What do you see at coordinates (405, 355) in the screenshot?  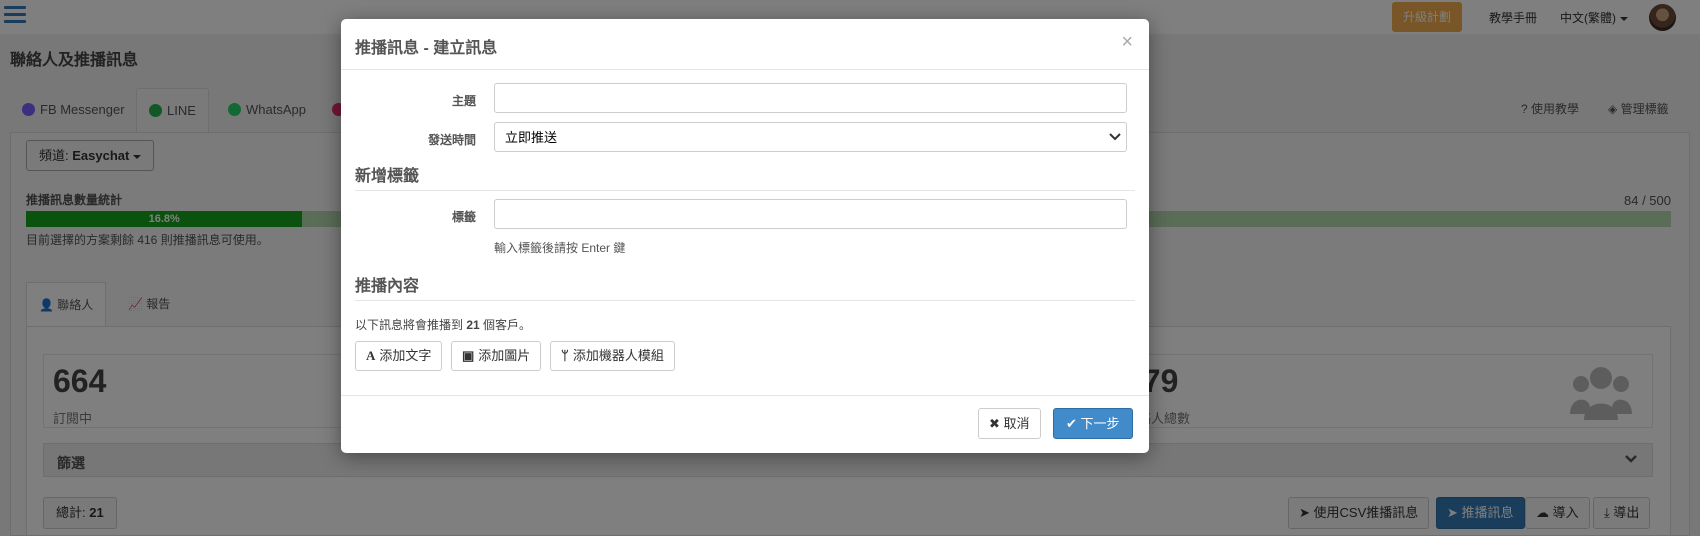 I see `add-text-label: 添加文字` at bounding box center [405, 355].